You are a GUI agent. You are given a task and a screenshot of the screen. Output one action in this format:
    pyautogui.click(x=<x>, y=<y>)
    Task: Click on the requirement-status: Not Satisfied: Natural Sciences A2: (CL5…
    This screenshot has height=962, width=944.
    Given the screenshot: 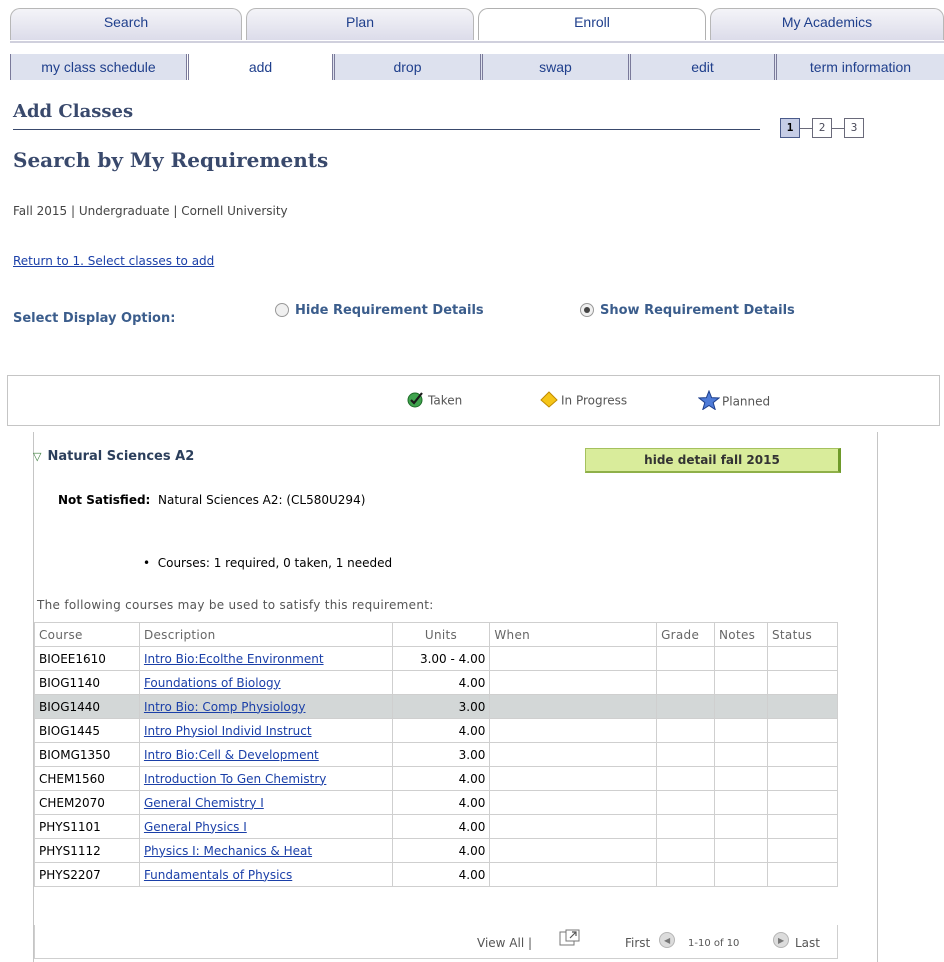 What is the action you would take?
    pyautogui.click(x=211, y=500)
    